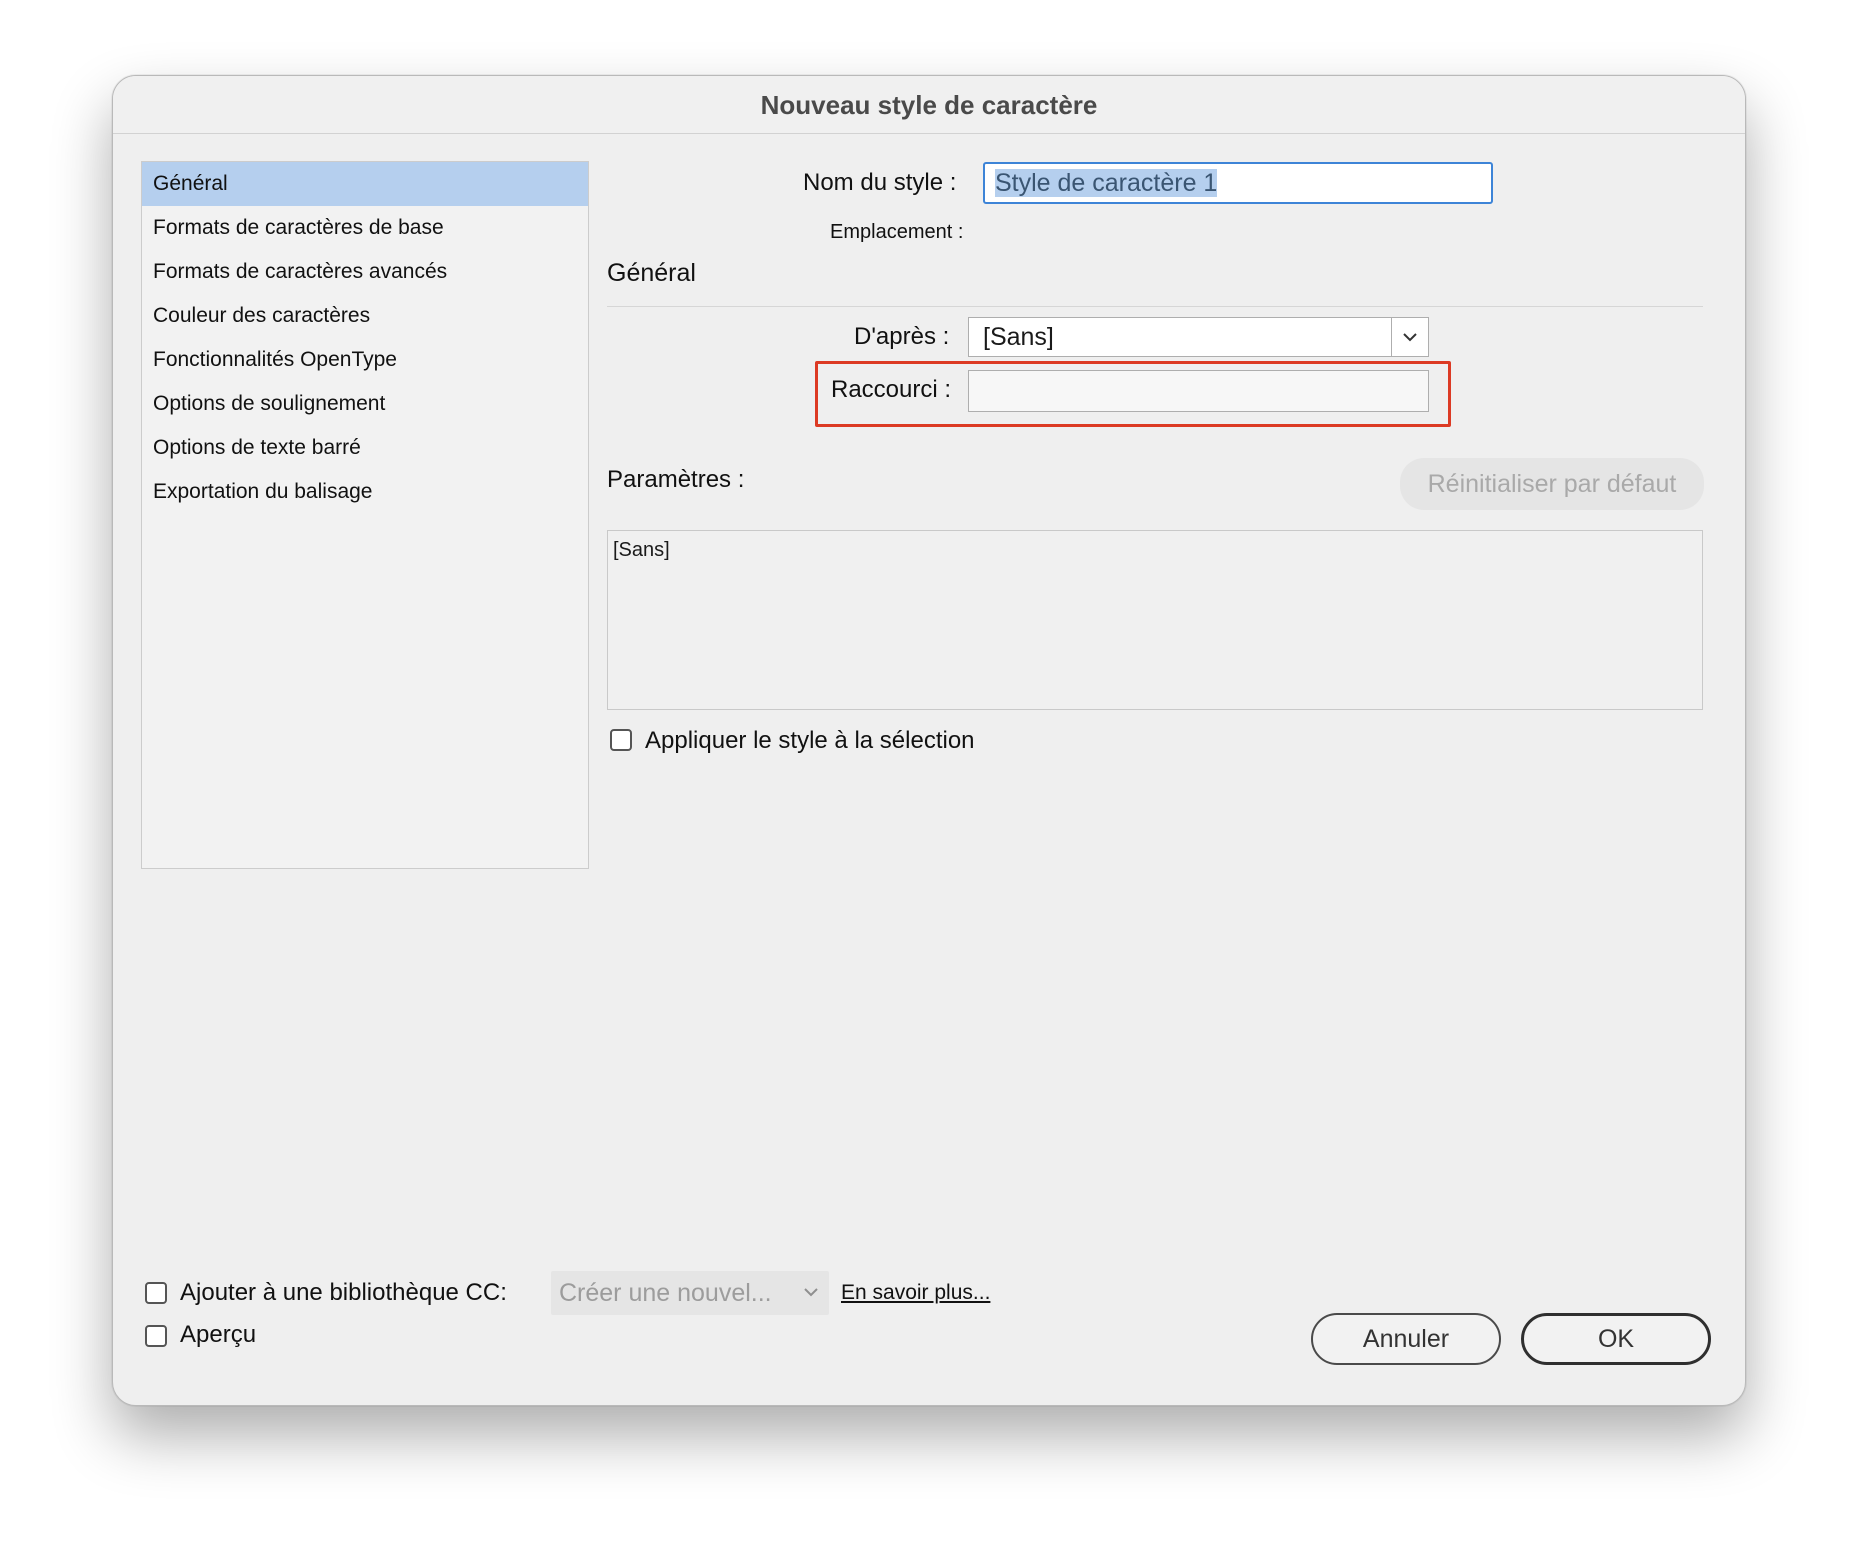 This screenshot has height=1548, width=1852. What do you see at coordinates (1106, 183) in the screenshot?
I see `style-name-value: Style de caractère 1` at bounding box center [1106, 183].